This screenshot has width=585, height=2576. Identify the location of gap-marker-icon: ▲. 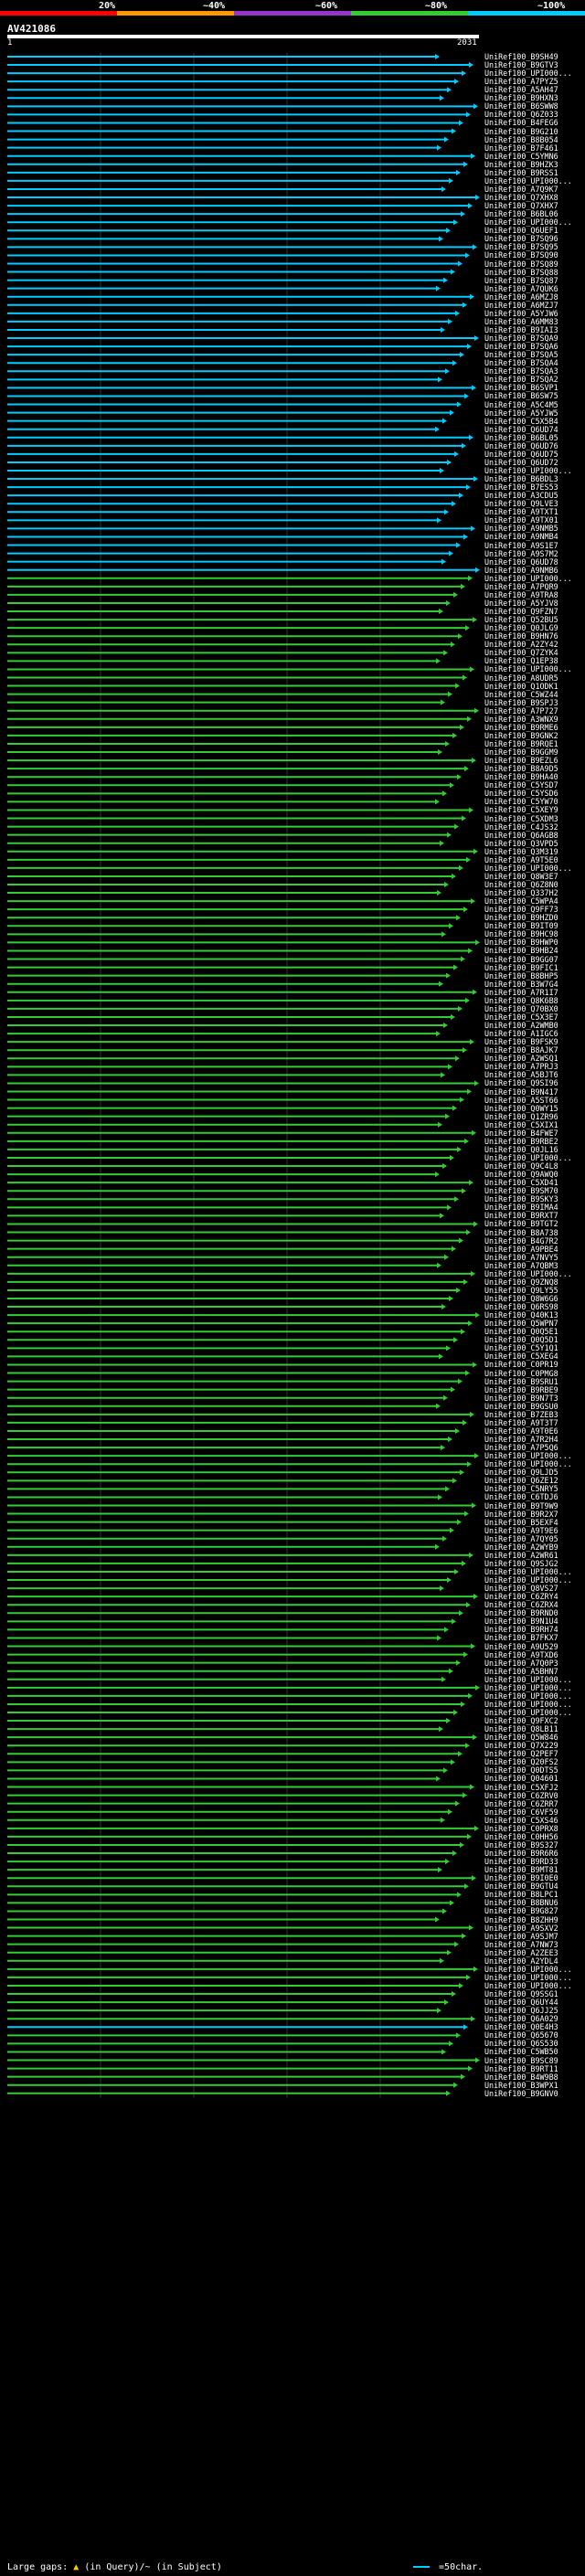
(77, 2567).